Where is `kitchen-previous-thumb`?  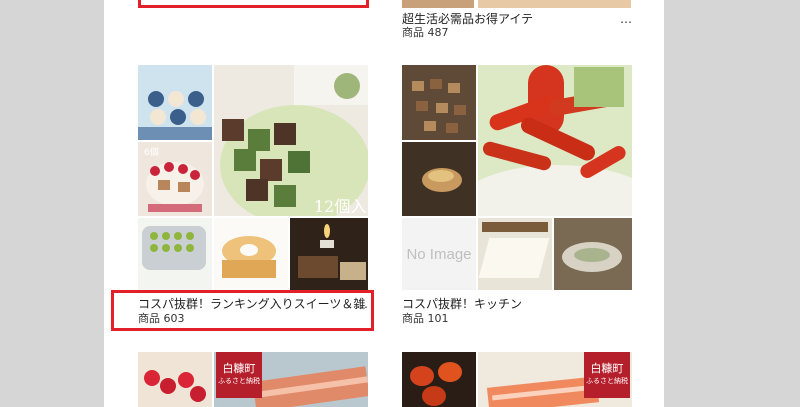
kitchen-previous-thumb is located at coordinates (516, 4).